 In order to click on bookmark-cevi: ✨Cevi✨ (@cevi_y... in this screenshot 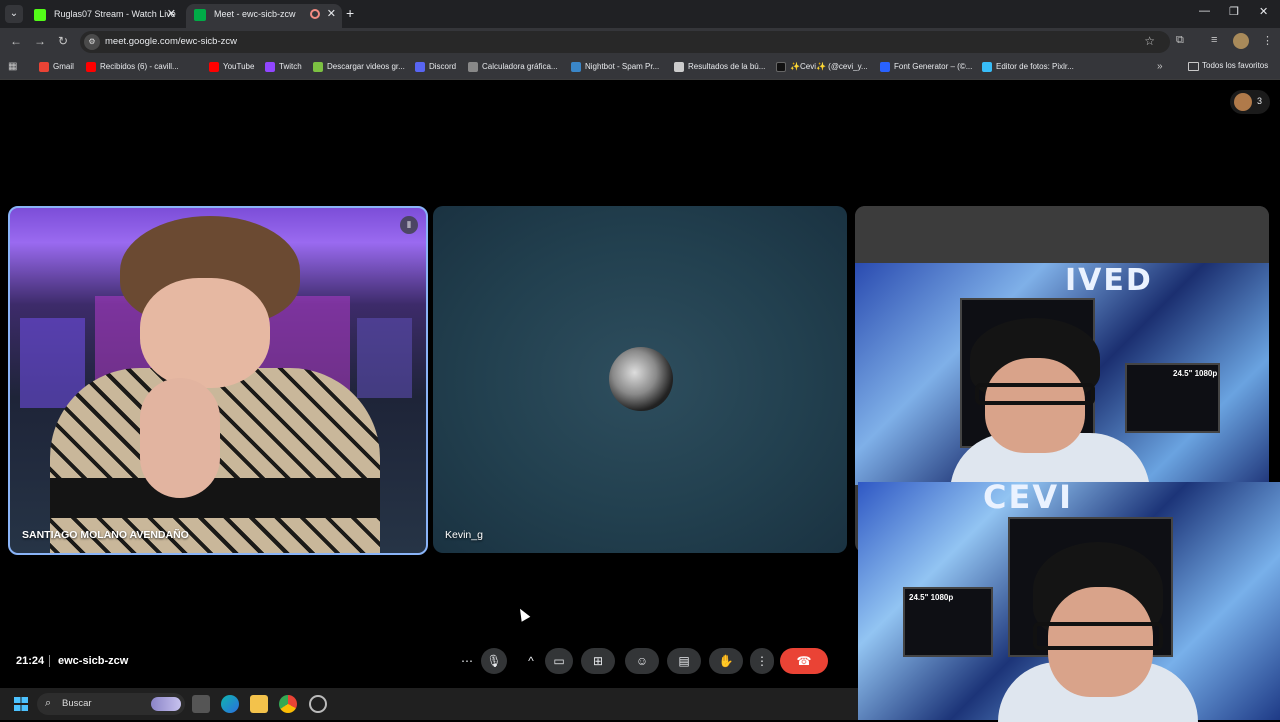, I will do `click(822, 68)`.